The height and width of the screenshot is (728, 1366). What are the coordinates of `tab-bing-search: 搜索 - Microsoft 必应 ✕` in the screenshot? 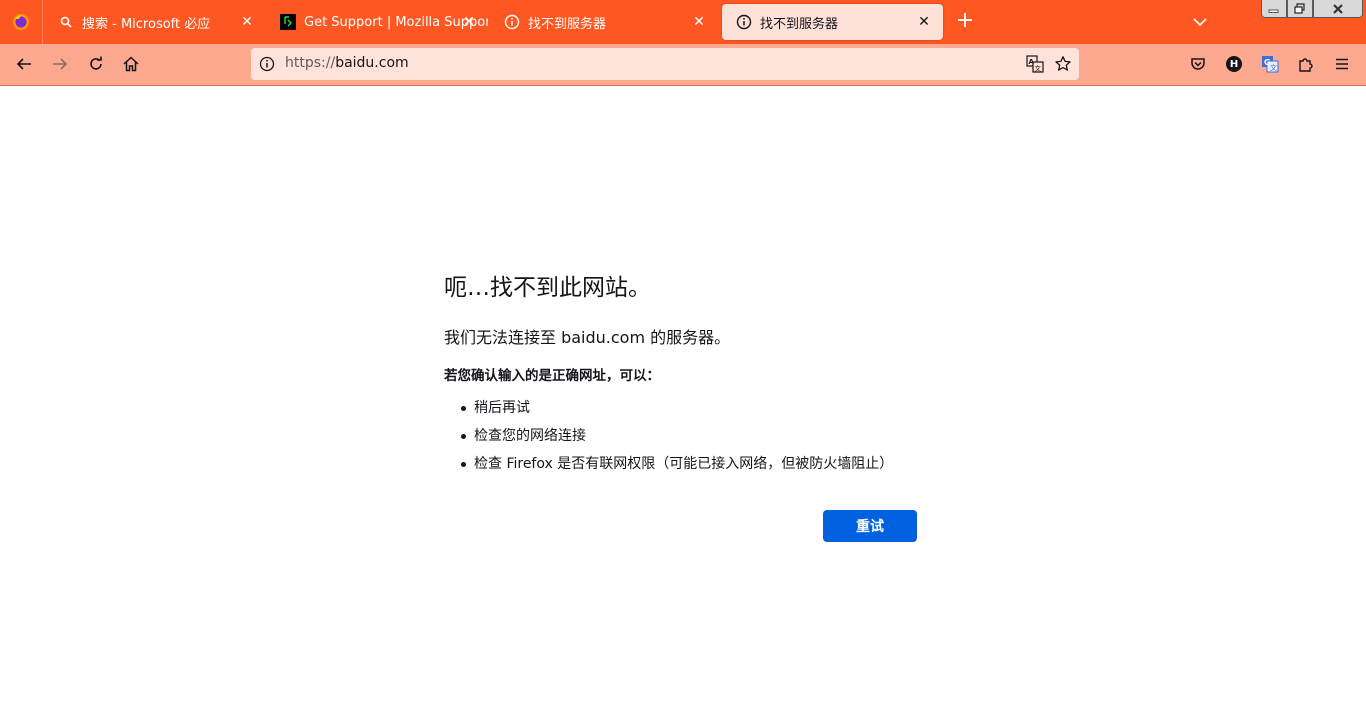 It's located at (155, 22).